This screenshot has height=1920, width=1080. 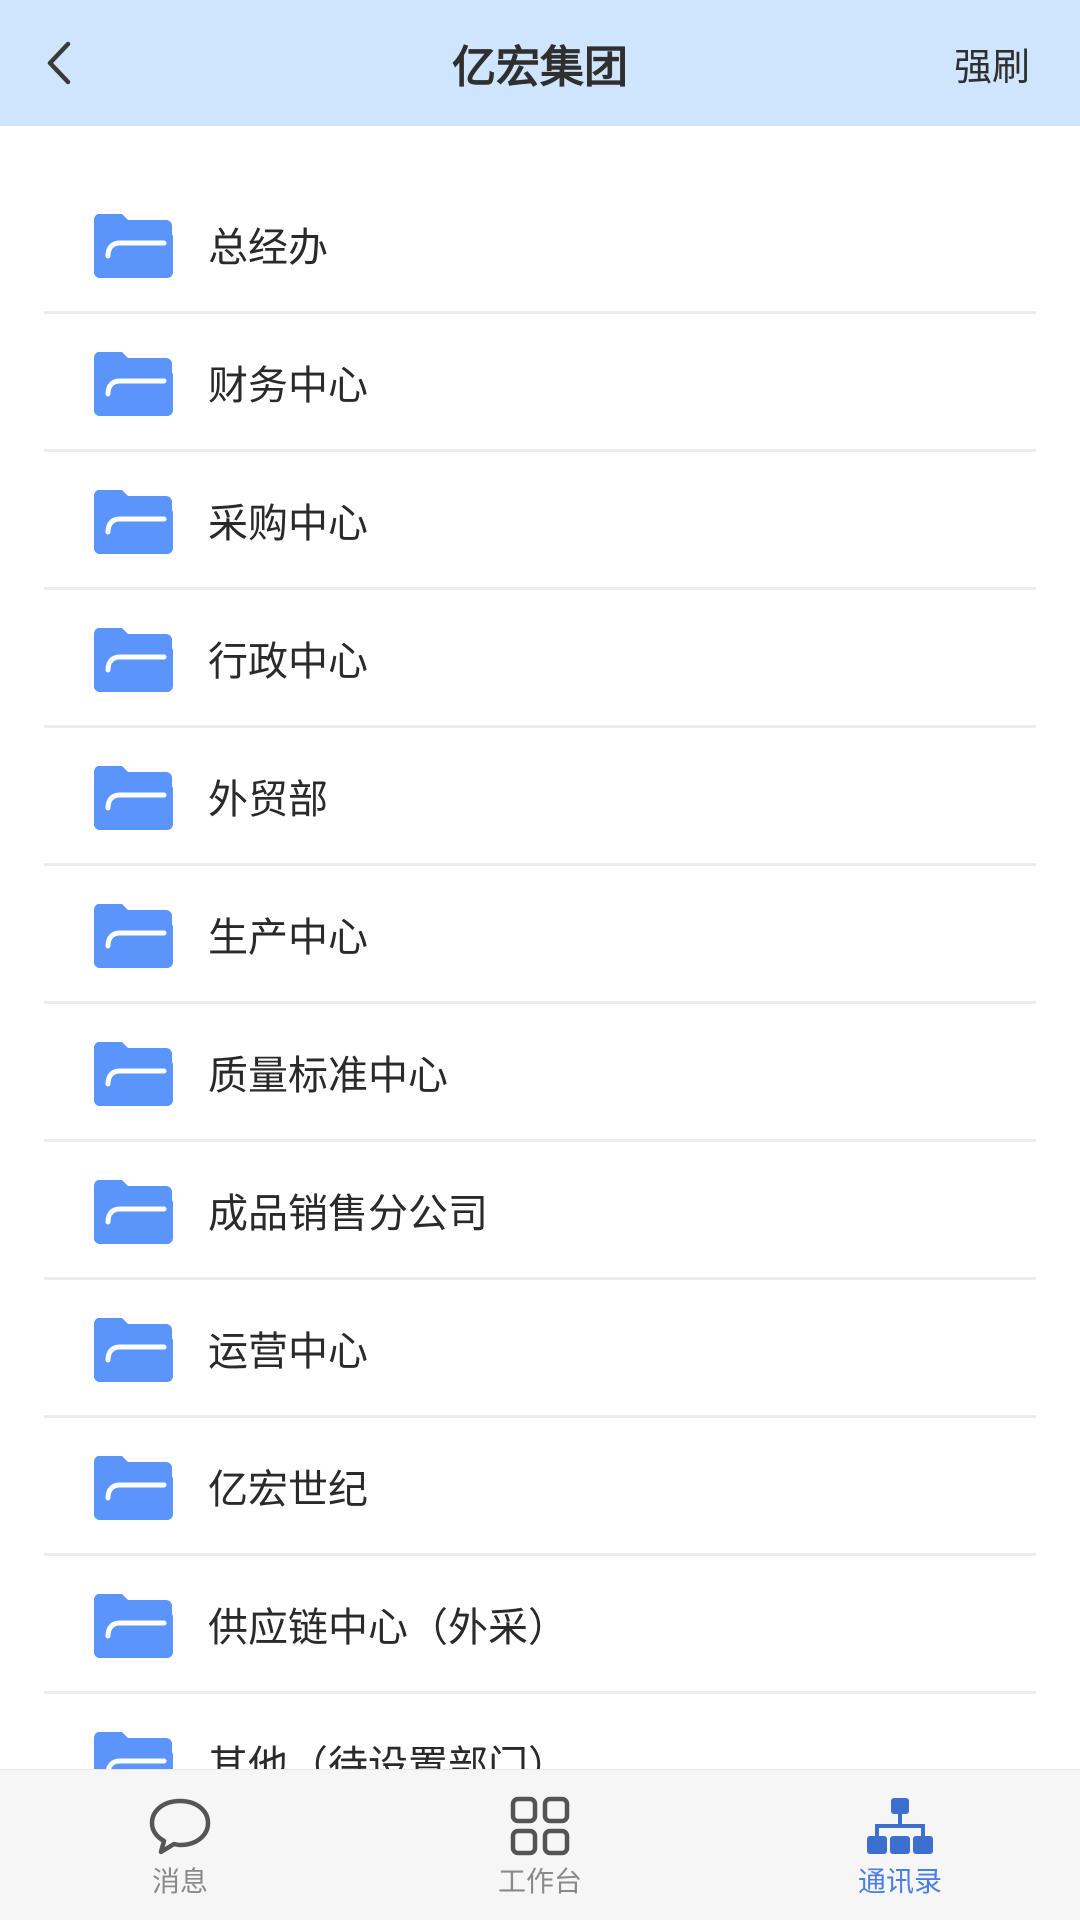 I want to click on department-label: 供应链中心（外采）, so click(x=388, y=1628).